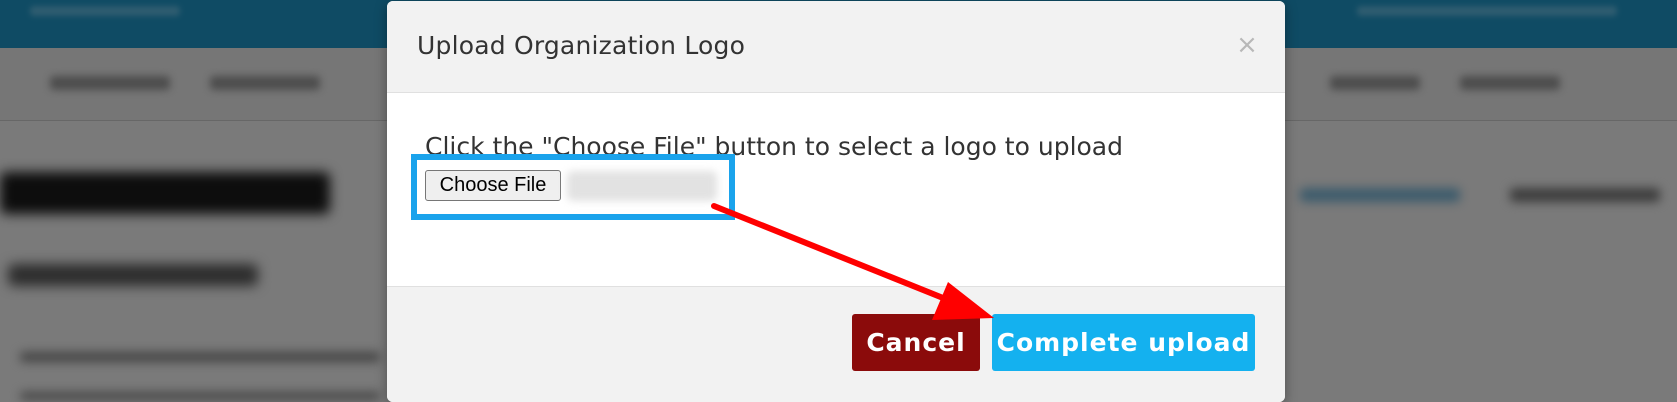 Image resolution: width=1677 pixels, height=402 pixels. What do you see at coordinates (1123, 342) in the screenshot?
I see `complete-upload-button: Complete upload` at bounding box center [1123, 342].